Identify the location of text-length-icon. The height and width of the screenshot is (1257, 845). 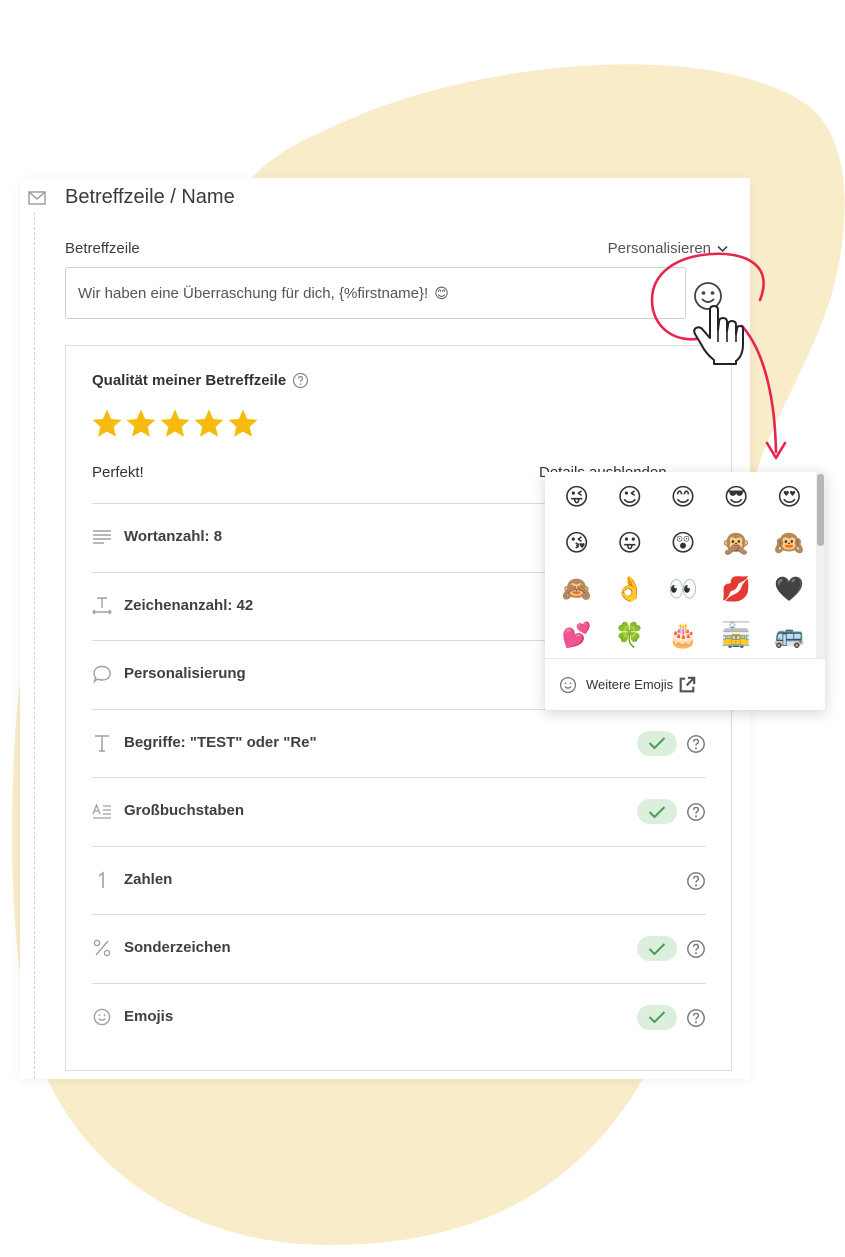
(102, 606).